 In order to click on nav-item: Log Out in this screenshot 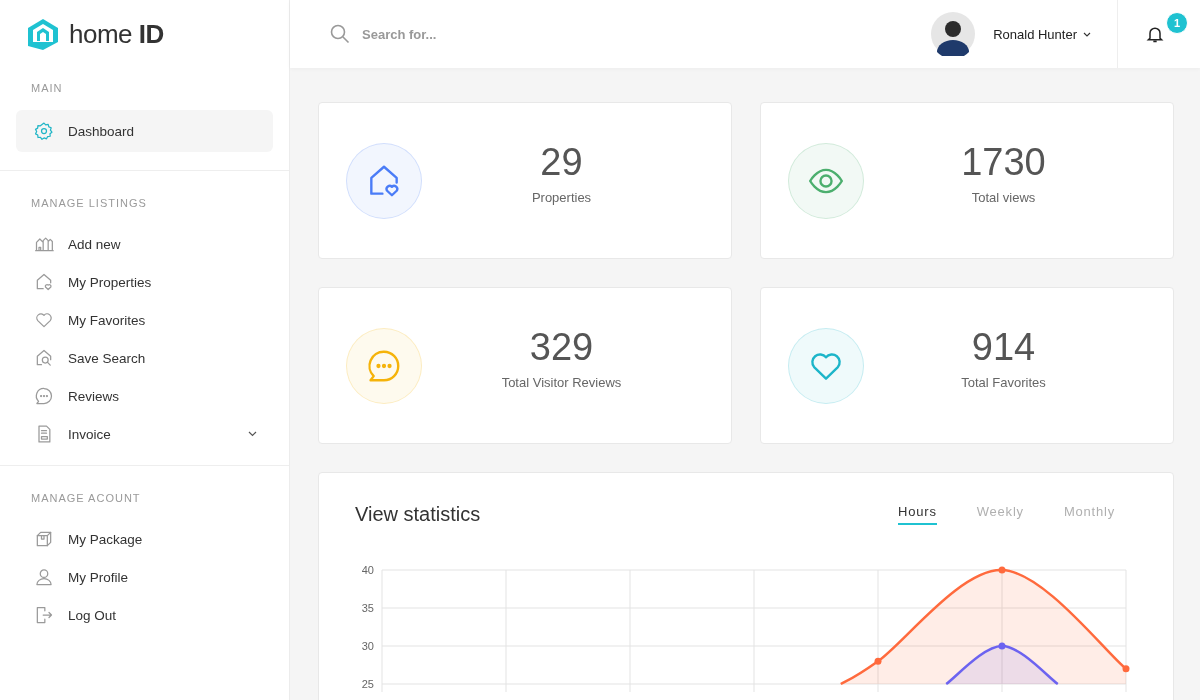, I will do `click(144, 615)`.